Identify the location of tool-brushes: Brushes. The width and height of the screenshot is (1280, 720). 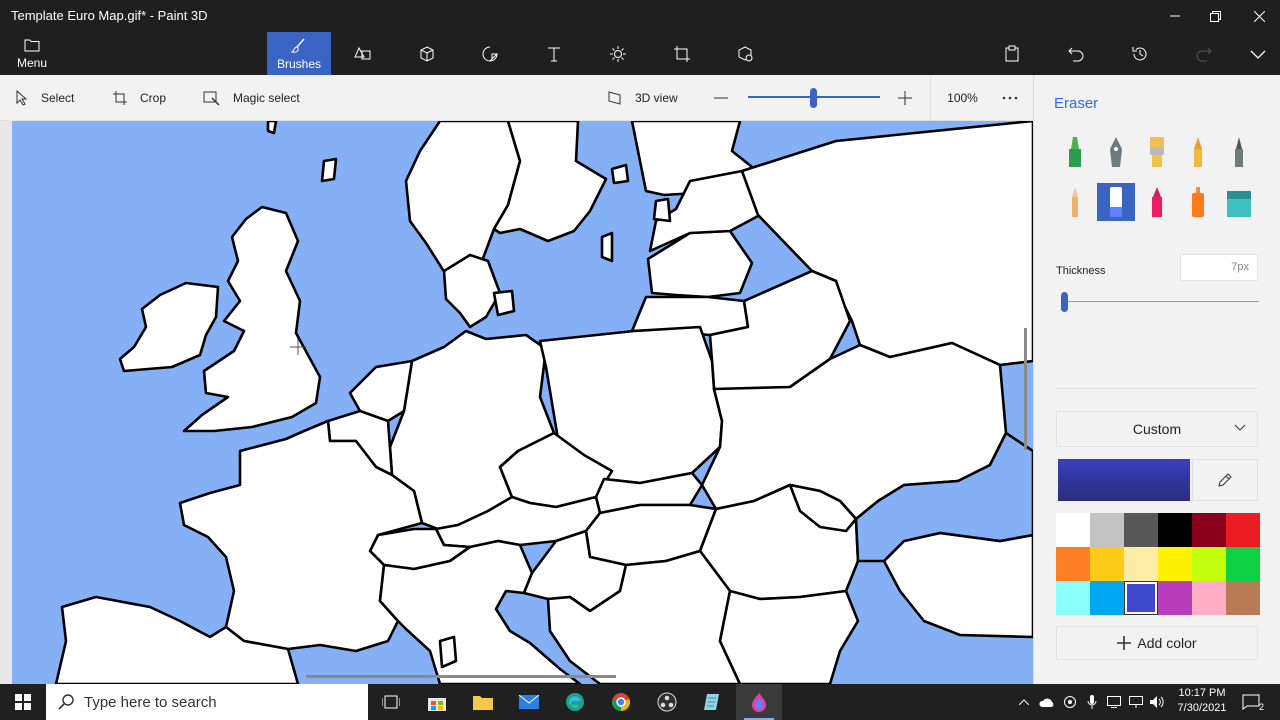
(299, 53).